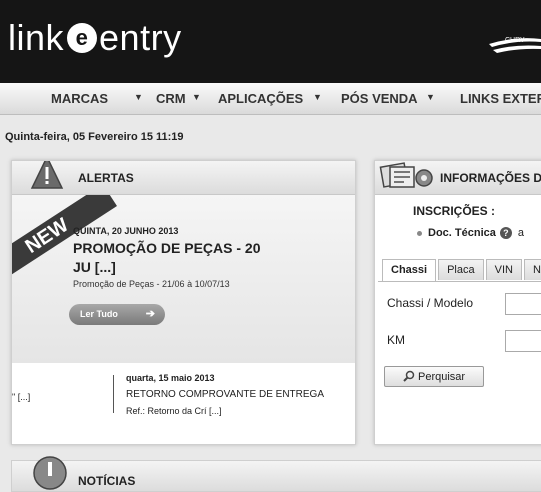  What do you see at coordinates (441, 377) in the screenshot?
I see `search-button-label: Perquisar` at bounding box center [441, 377].